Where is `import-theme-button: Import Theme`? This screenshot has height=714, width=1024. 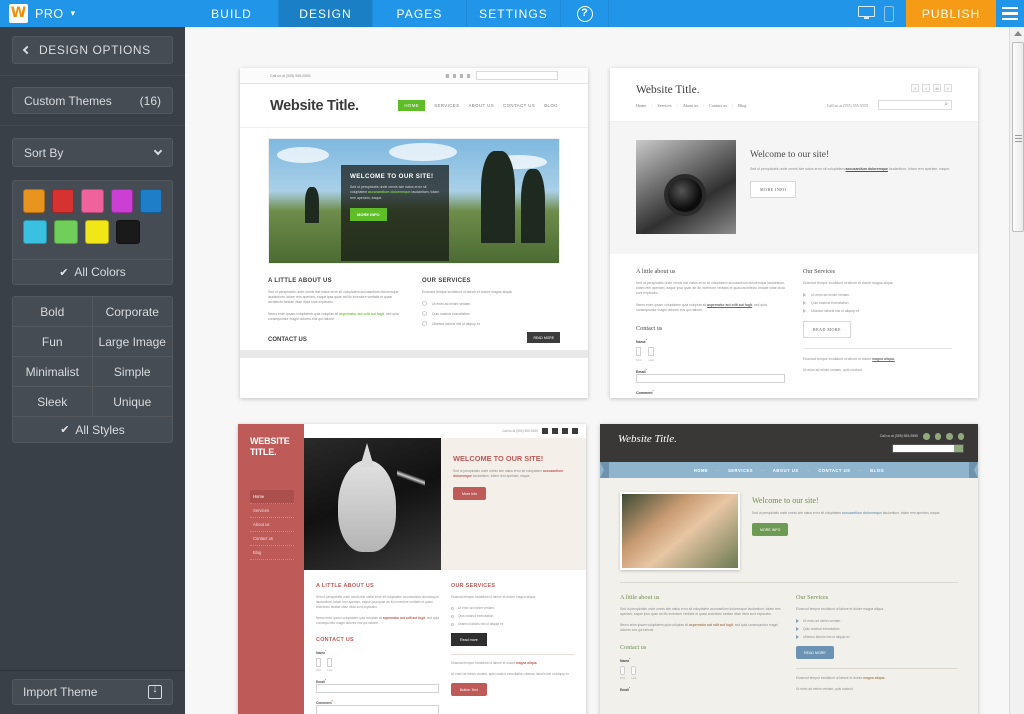
import-theme-button: Import Theme is located at coordinates (92, 692).